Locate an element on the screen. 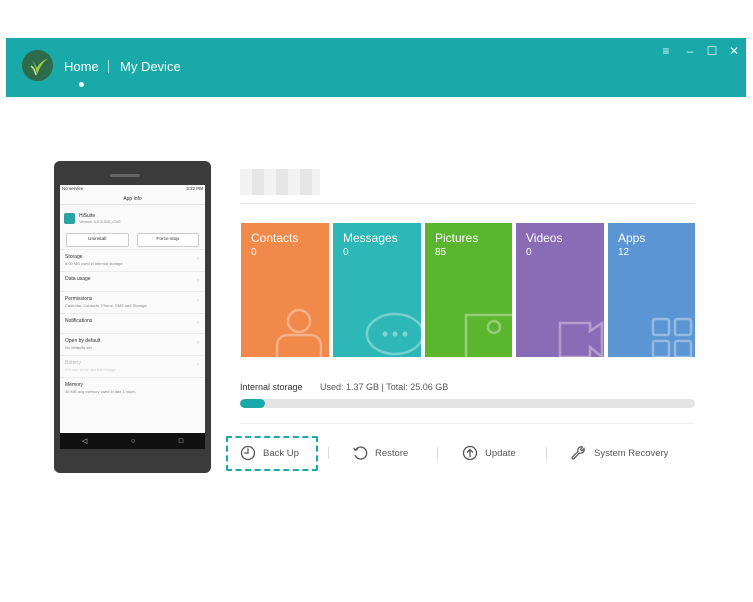  message-bubble-icon is located at coordinates (393, 334).